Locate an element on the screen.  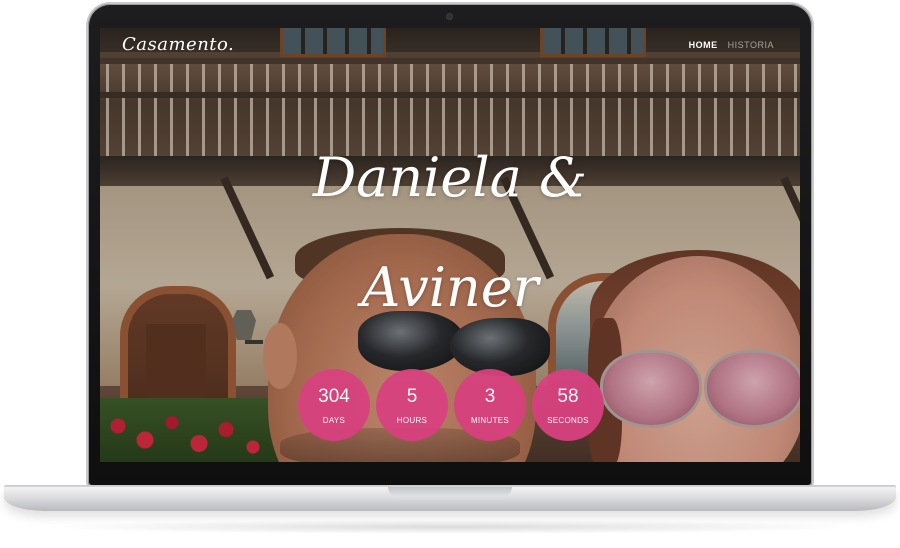
countdown-seconds: 58 SECONDS is located at coordinates (568, 405).